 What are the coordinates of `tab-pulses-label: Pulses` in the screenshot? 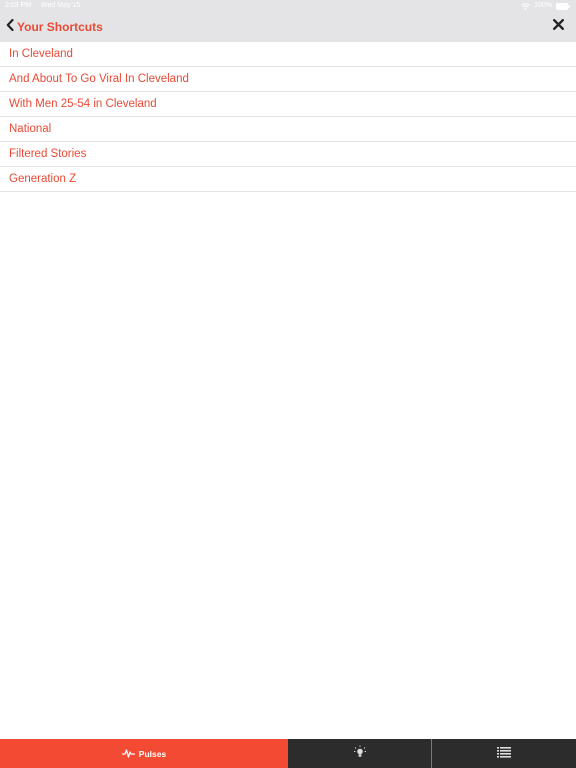 It's located at (152, 753).